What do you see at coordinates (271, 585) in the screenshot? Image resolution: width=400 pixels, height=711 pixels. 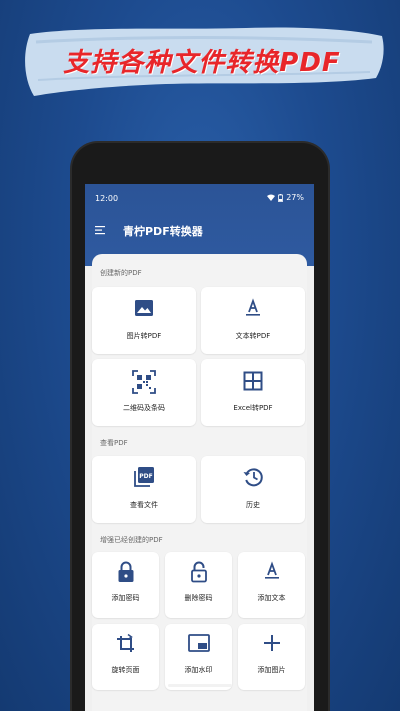 I see `add-text-button: 添加文本` at bounding box center [271, 585].